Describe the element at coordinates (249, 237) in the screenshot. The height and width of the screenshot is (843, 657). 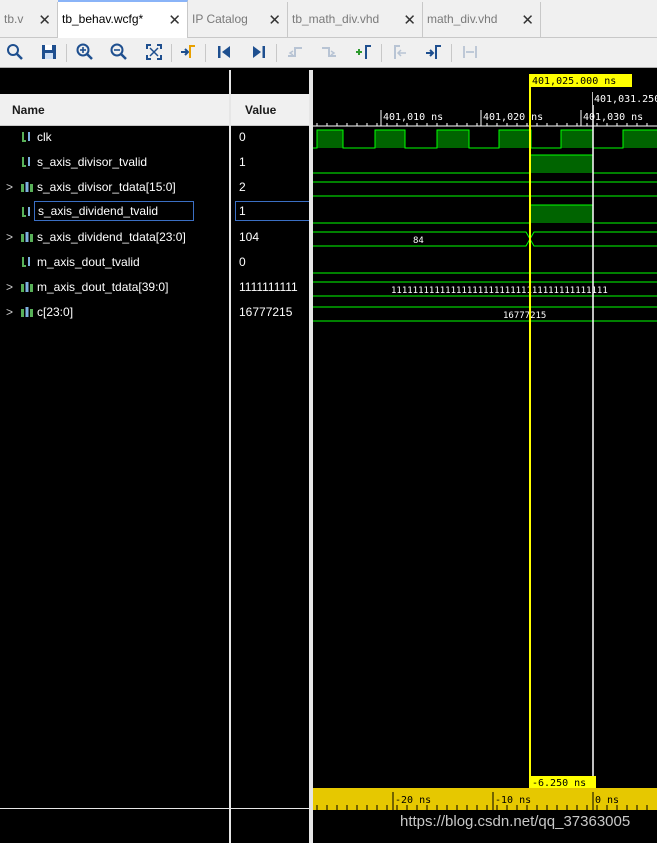
I see `signal-value: 104` at that location.